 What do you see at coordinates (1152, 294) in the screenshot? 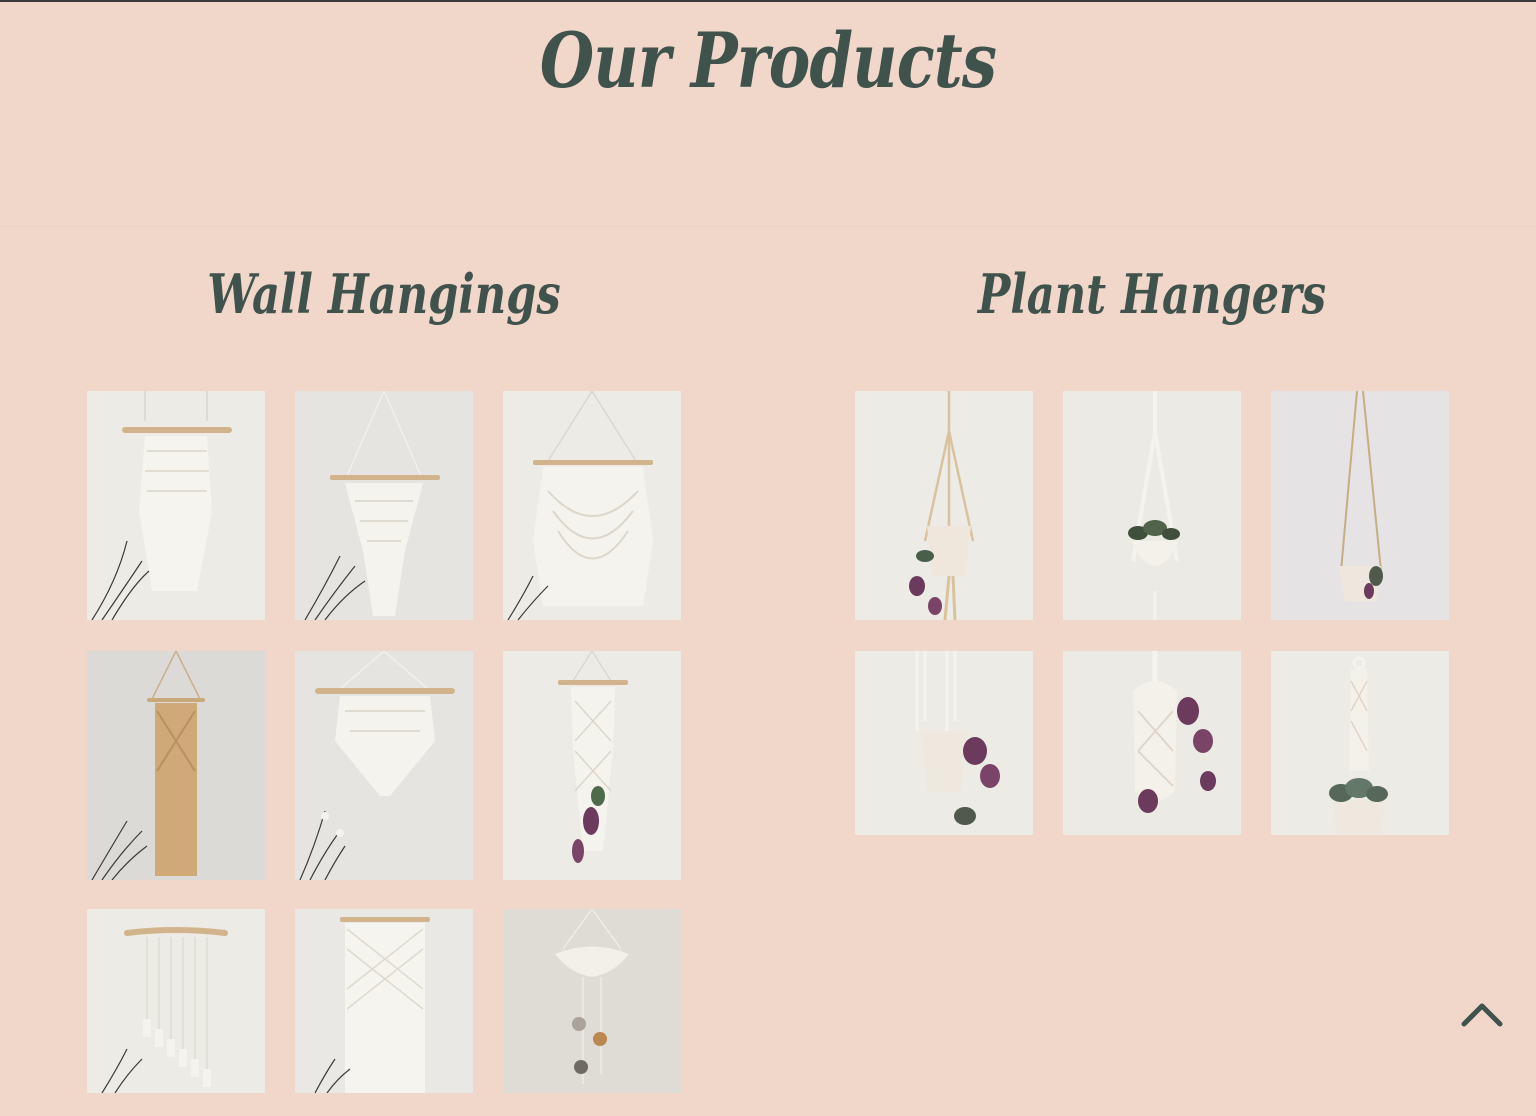
I see `section-title-plant-hangers: Plant Hangers` at bounding box center [1152, 294].